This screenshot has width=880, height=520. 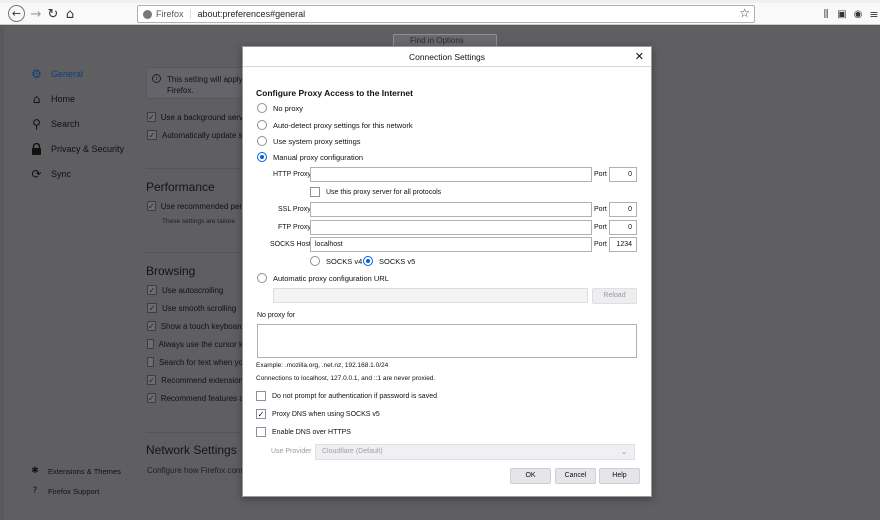 What do you see at coordinates (292, 174) in the screenshot?
I see `http-proxy-label: HTTP Proxy` at bounding box center [292, 174].